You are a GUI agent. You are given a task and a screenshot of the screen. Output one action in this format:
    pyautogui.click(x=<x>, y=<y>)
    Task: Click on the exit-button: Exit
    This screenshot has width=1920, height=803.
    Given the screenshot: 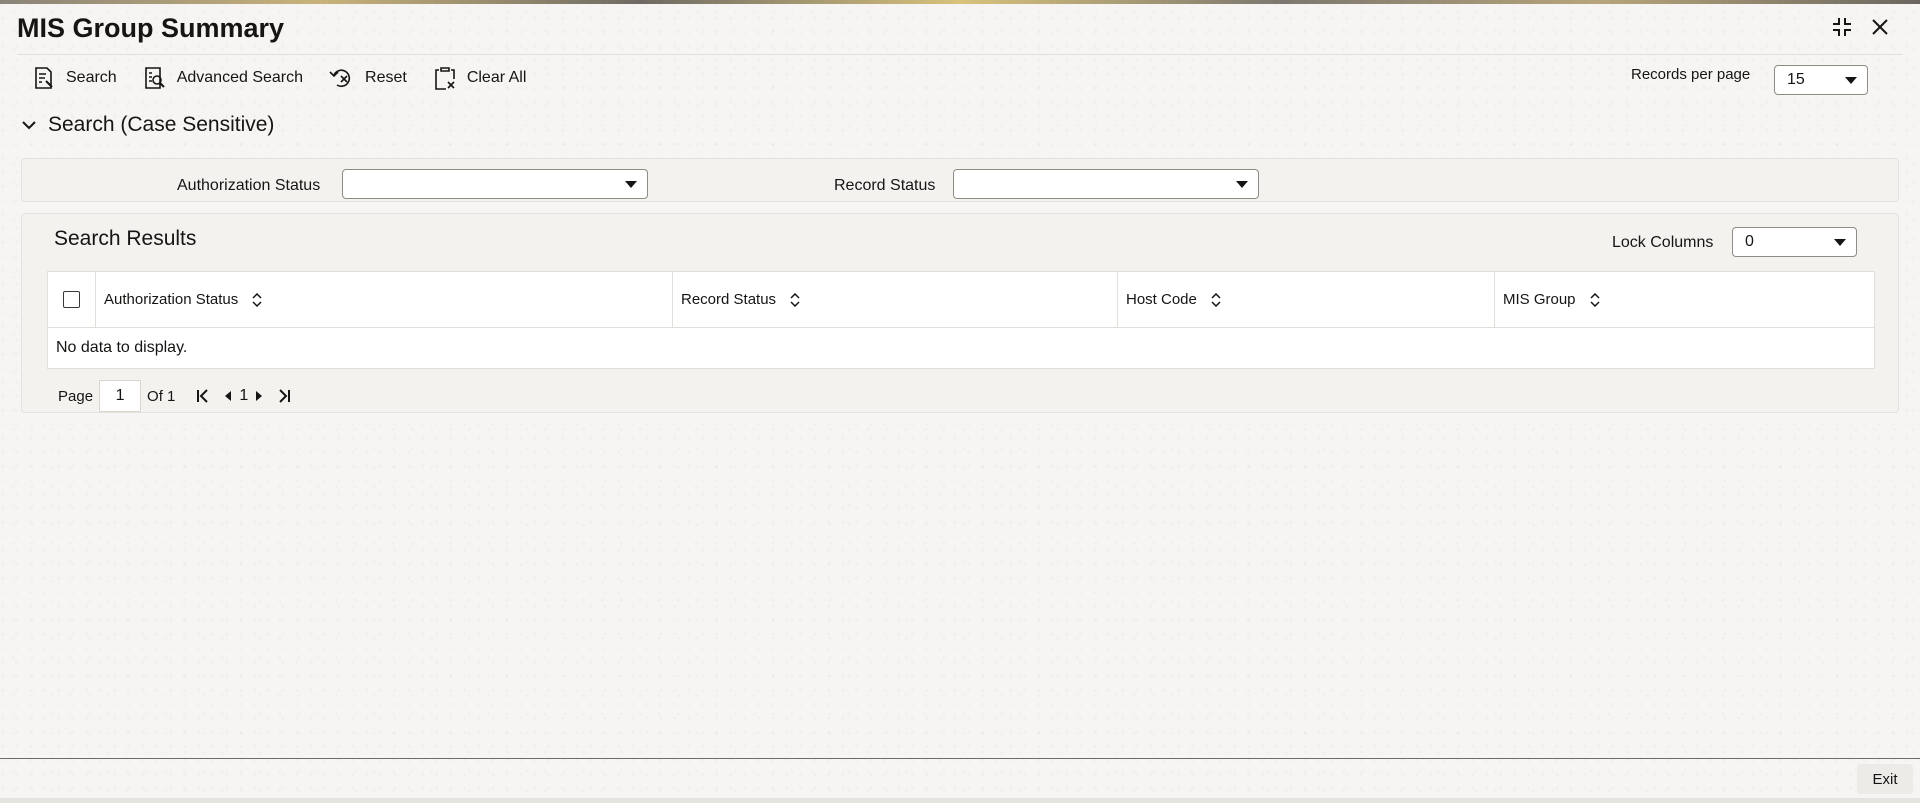 What is the action you would take?
    pyautogui.click(x=1885, y=779)
    